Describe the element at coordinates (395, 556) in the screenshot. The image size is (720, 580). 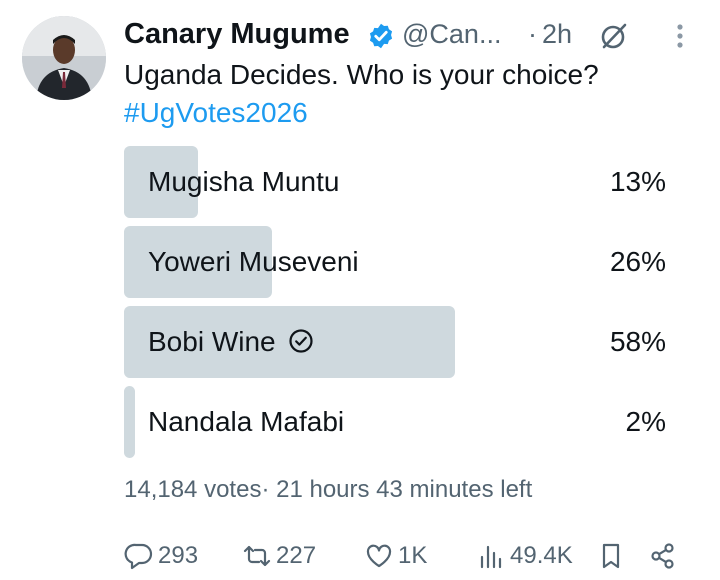
I see `like-button: 1K` at that location.